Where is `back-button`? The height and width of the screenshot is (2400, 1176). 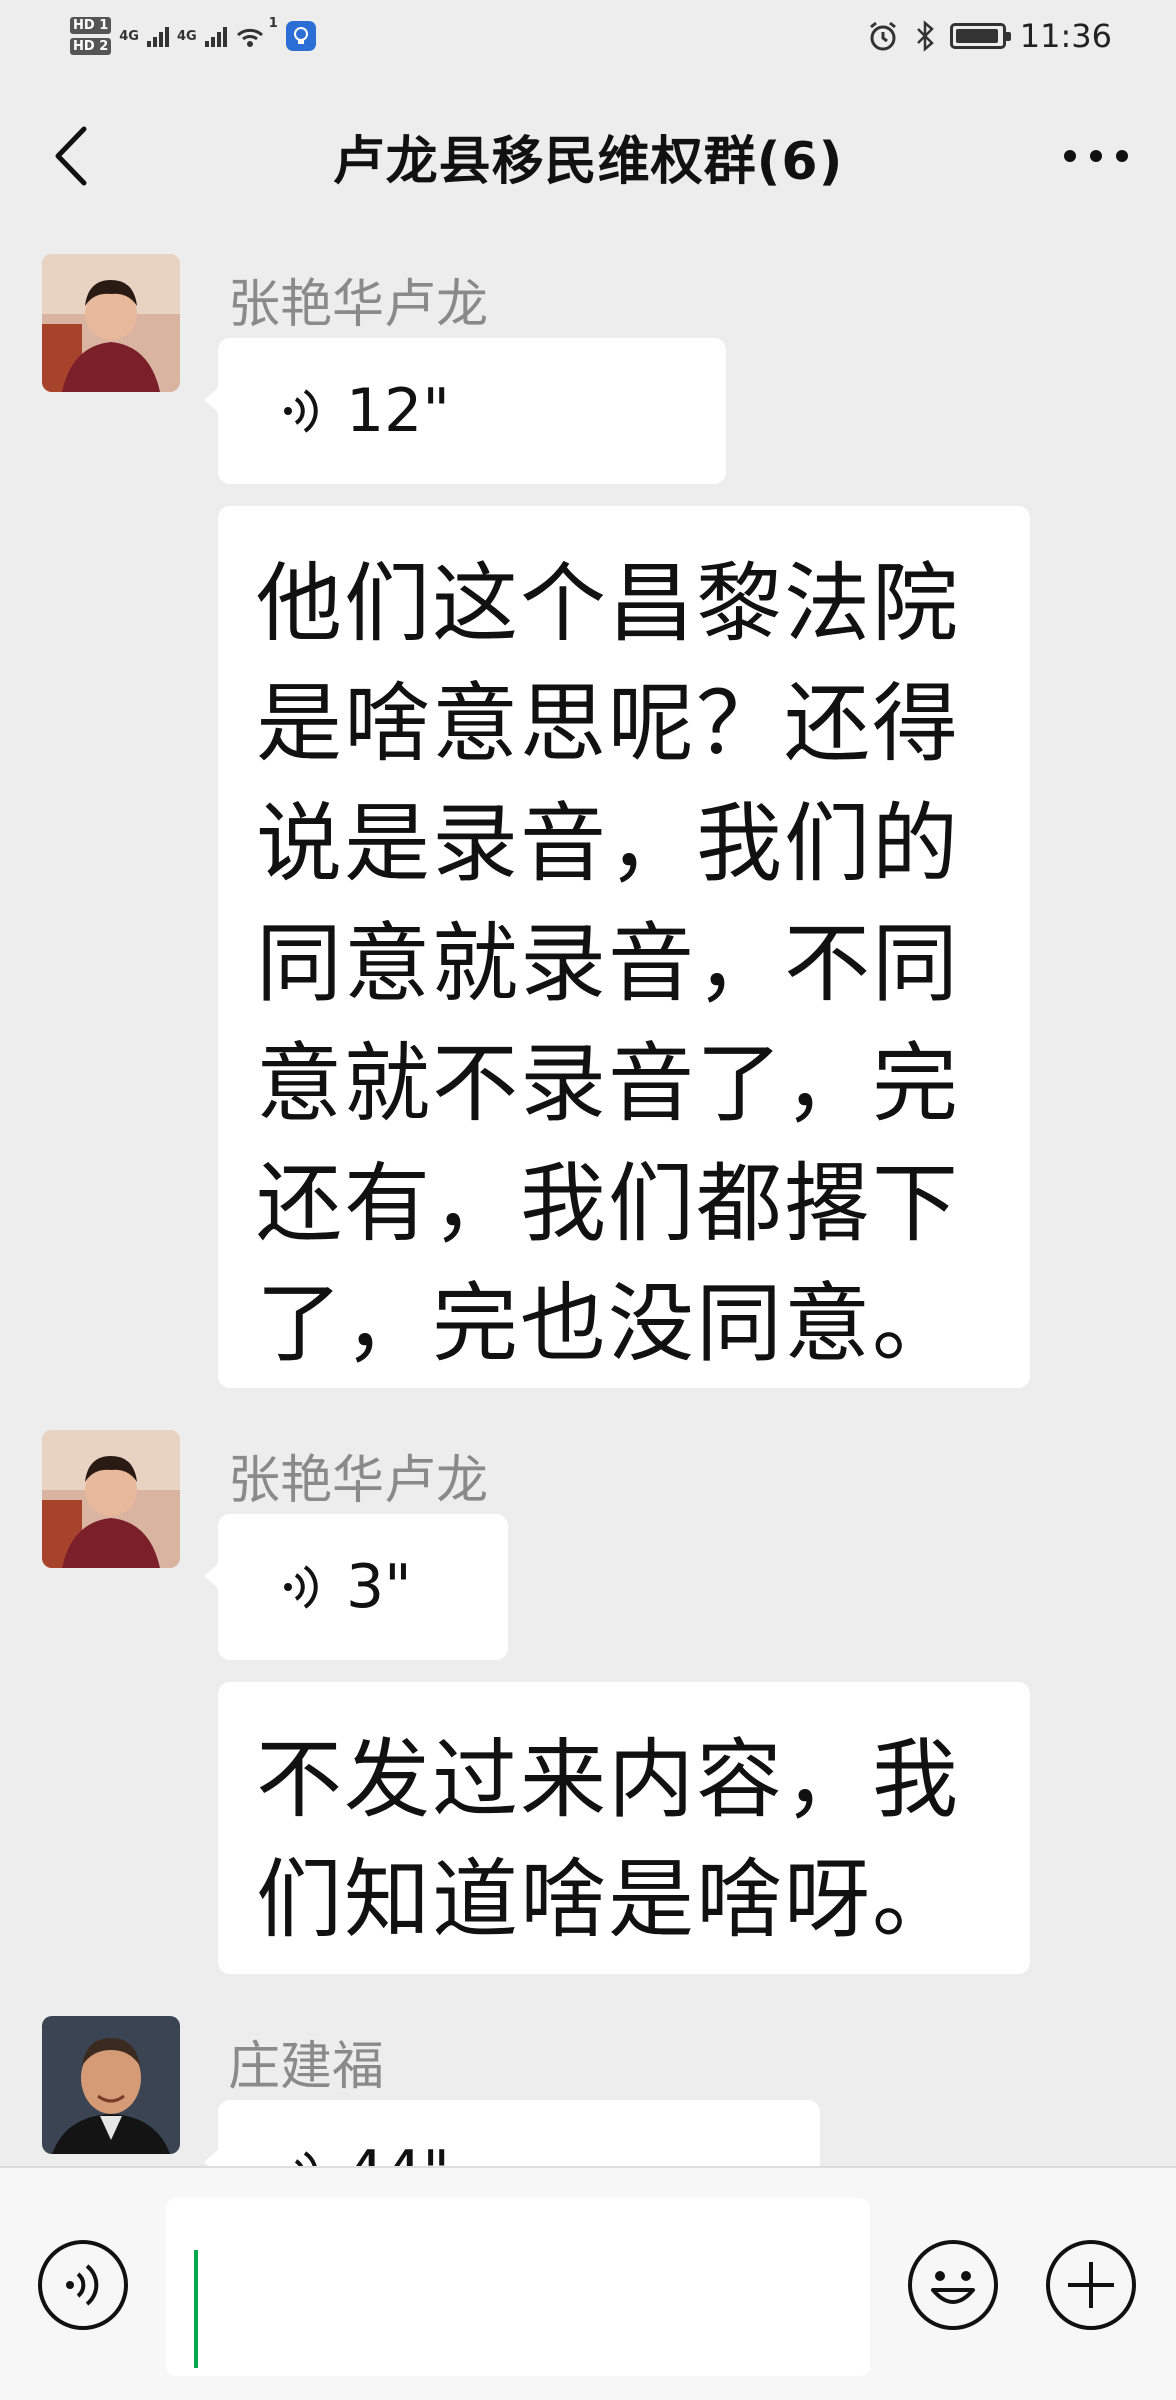 back-button is located at coordinates (70, 156).